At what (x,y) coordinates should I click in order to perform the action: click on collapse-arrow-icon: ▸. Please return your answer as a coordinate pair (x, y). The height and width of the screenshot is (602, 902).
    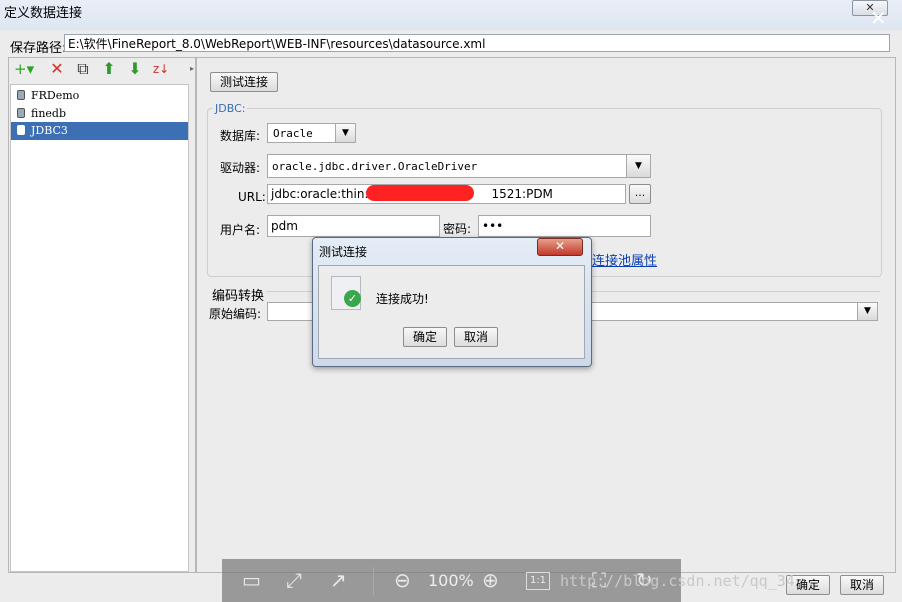
    Looking at the image, I should click on (192, 68).